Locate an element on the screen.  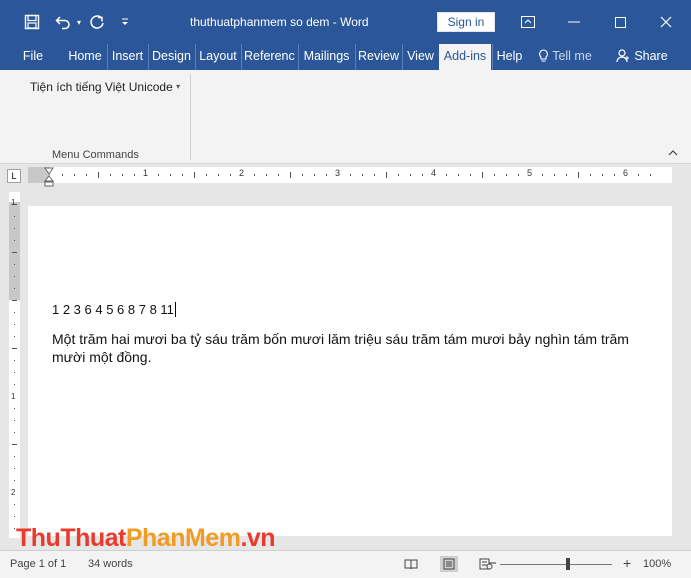
redo-icon is located at coordinates (97, 22).